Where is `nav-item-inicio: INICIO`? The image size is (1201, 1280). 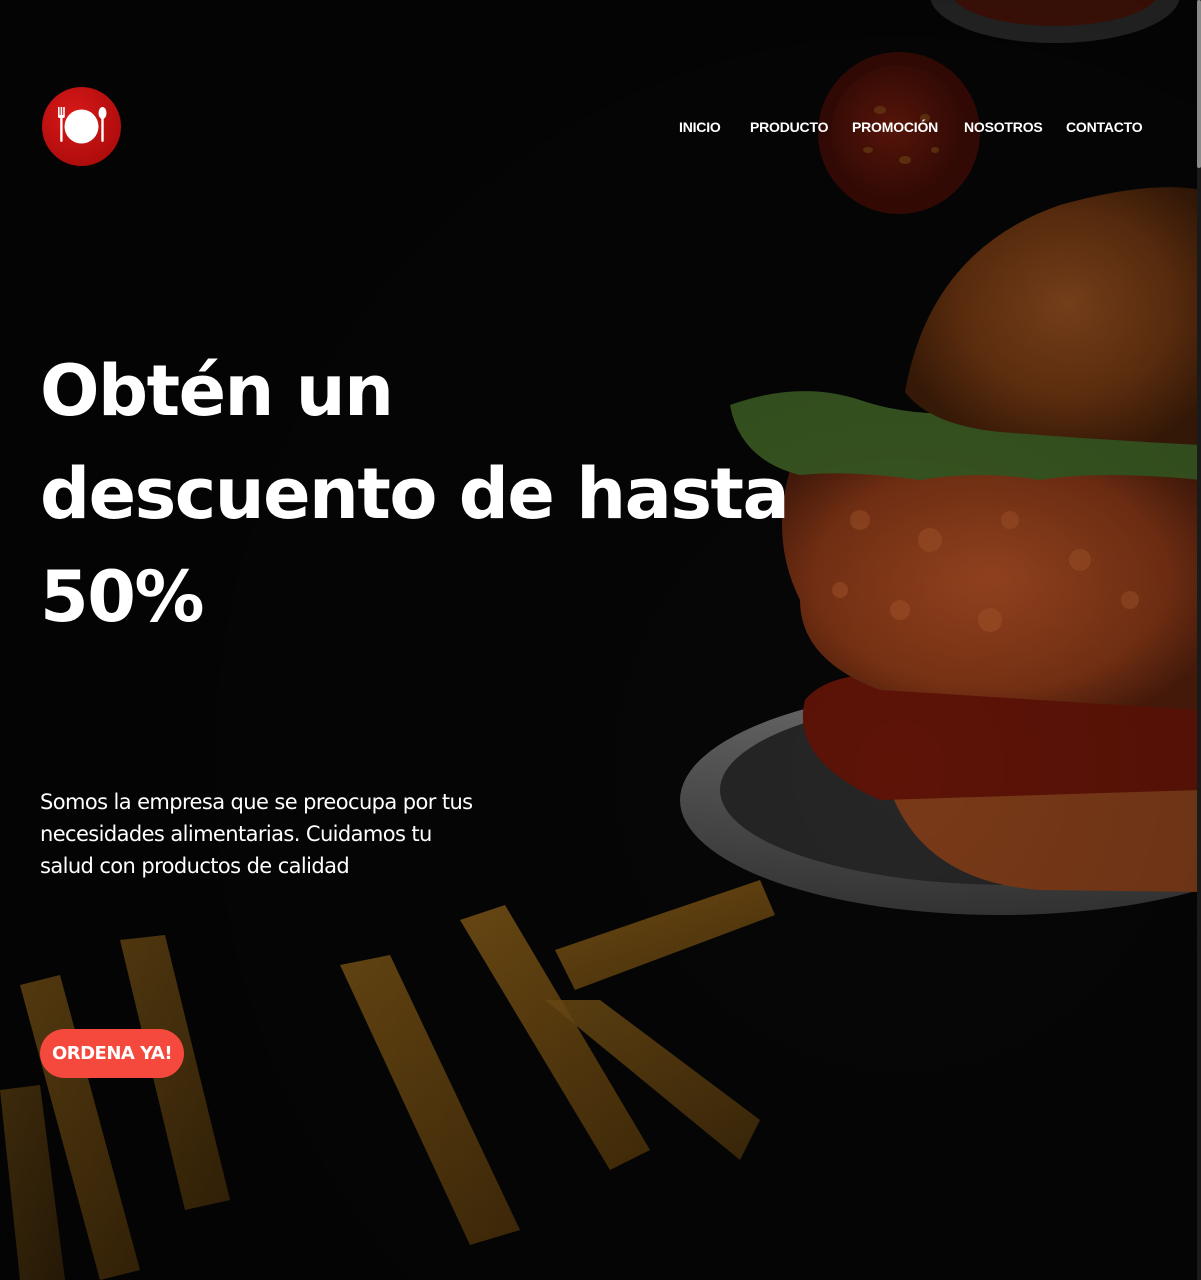
nav-item-inicio: INICIO is located at coordinates (700, 127).